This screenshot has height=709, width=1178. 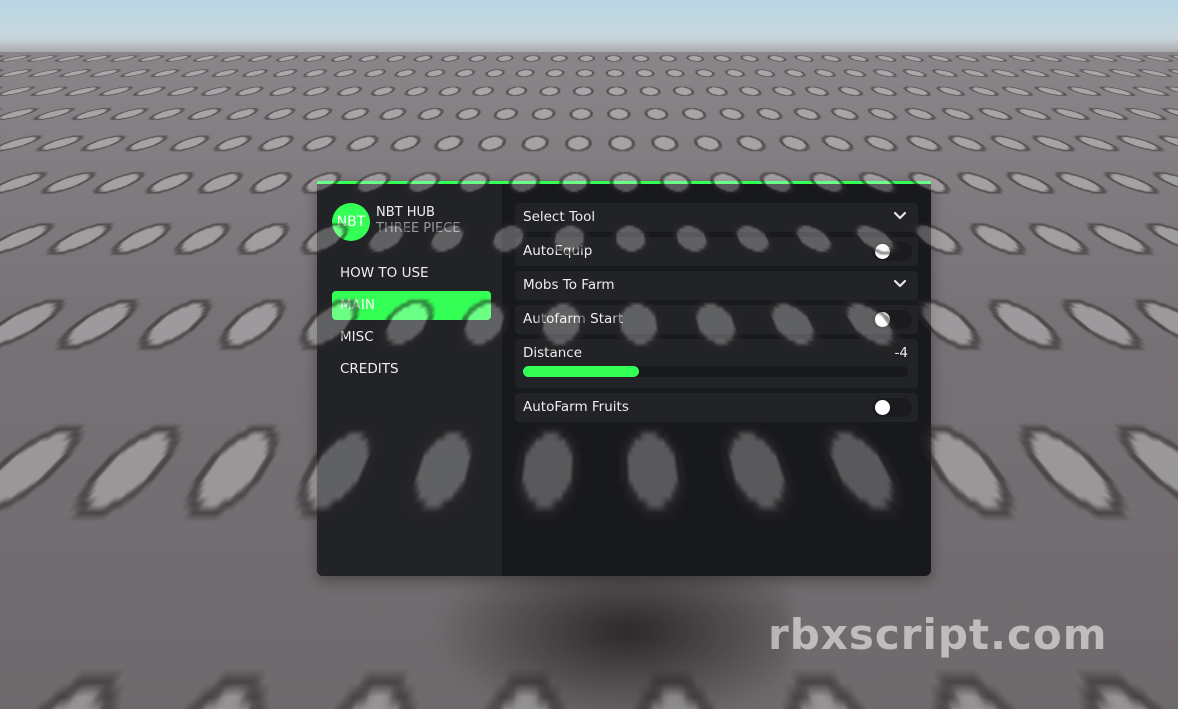 I want to click on mobs-to-farm-dropdown: Mobs To Farm, so click(x=716, y=285).